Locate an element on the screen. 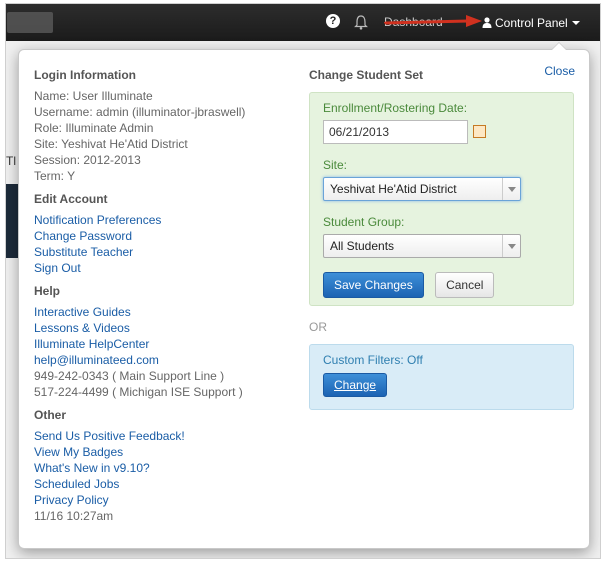 Image resolution: width=605 pixels, height=564 pixels. student-group-value: All Students is located at coordinates (362, 246).